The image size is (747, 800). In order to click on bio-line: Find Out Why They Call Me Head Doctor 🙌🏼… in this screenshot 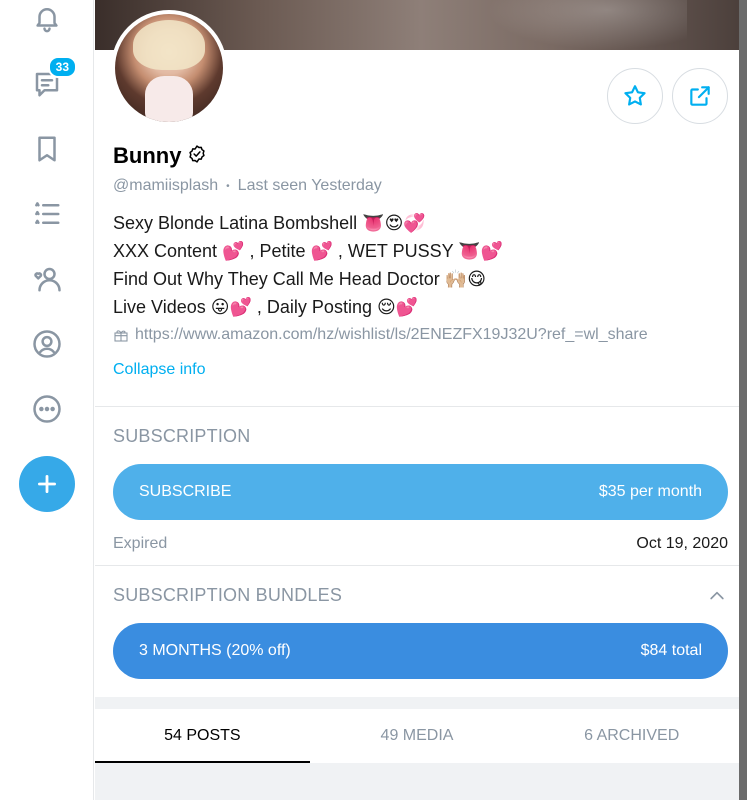, I will do `click(299, 279)`.